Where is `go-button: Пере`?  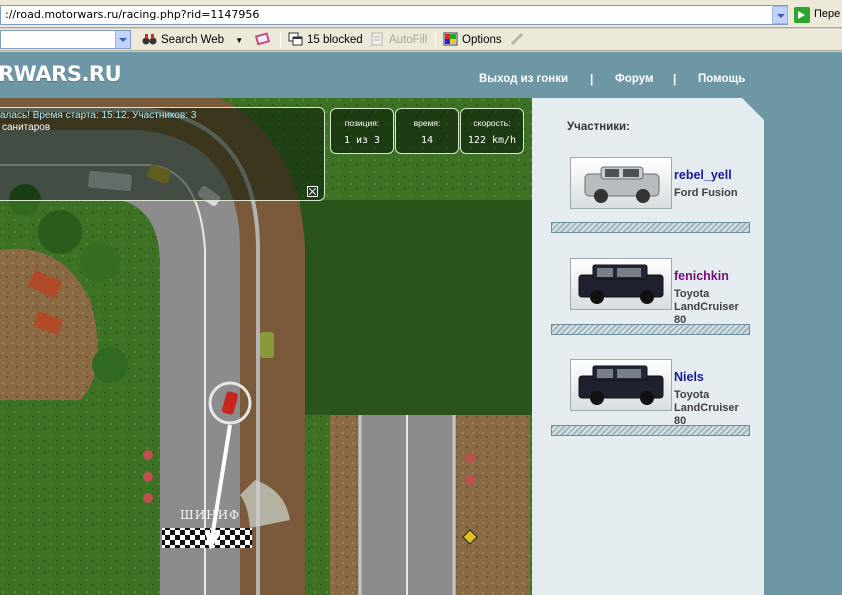
go-button: Пере is located at coordinates (818, 15).